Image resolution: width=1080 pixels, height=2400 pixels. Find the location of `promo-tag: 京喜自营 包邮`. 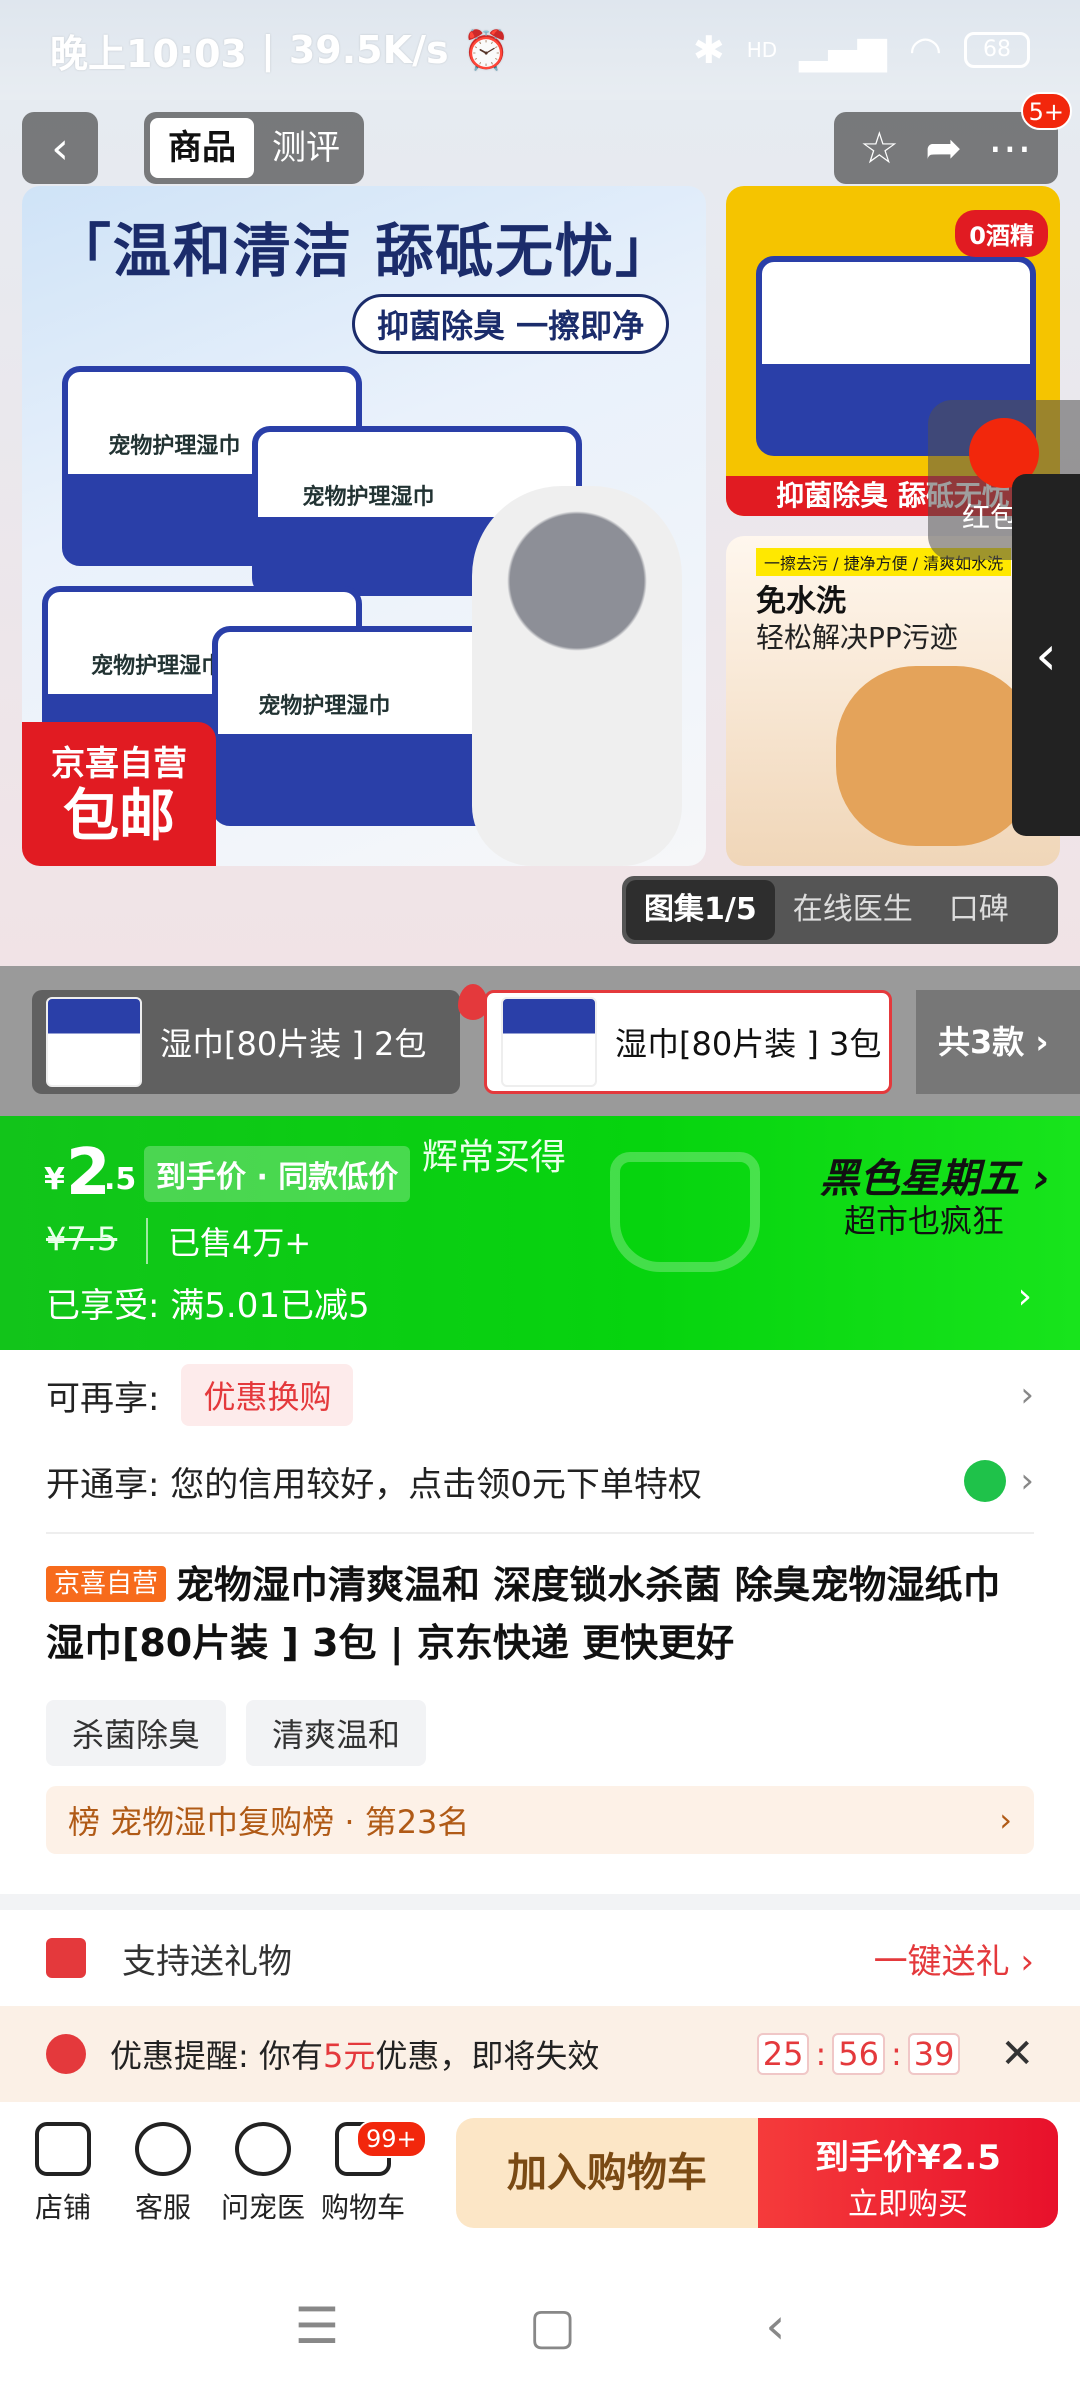

promo-tag: 京喜自营 包邮 is located at coordinates (119, 794).